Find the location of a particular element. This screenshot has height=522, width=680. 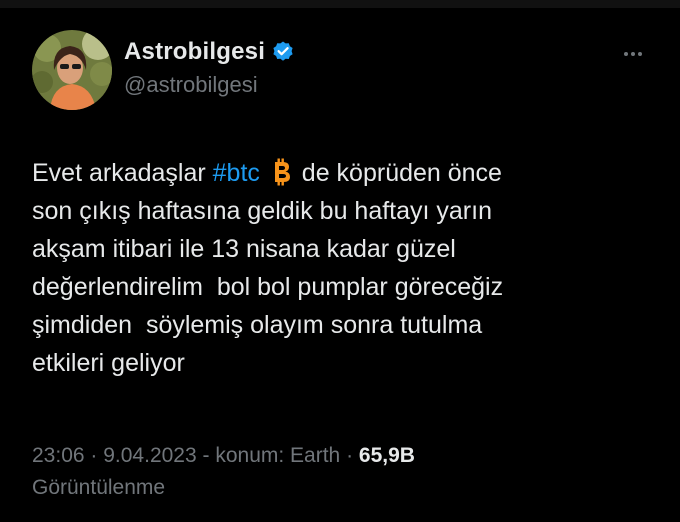

top-divider is located at coordinates (340, 4).